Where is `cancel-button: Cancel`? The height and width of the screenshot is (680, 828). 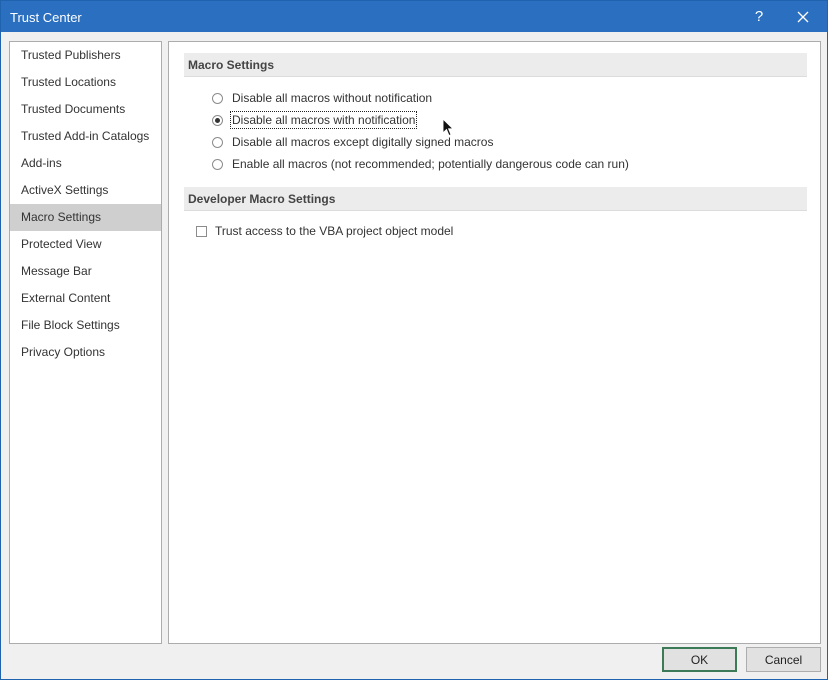
cancel-button: Cancel is located at coordinates (783, 659).